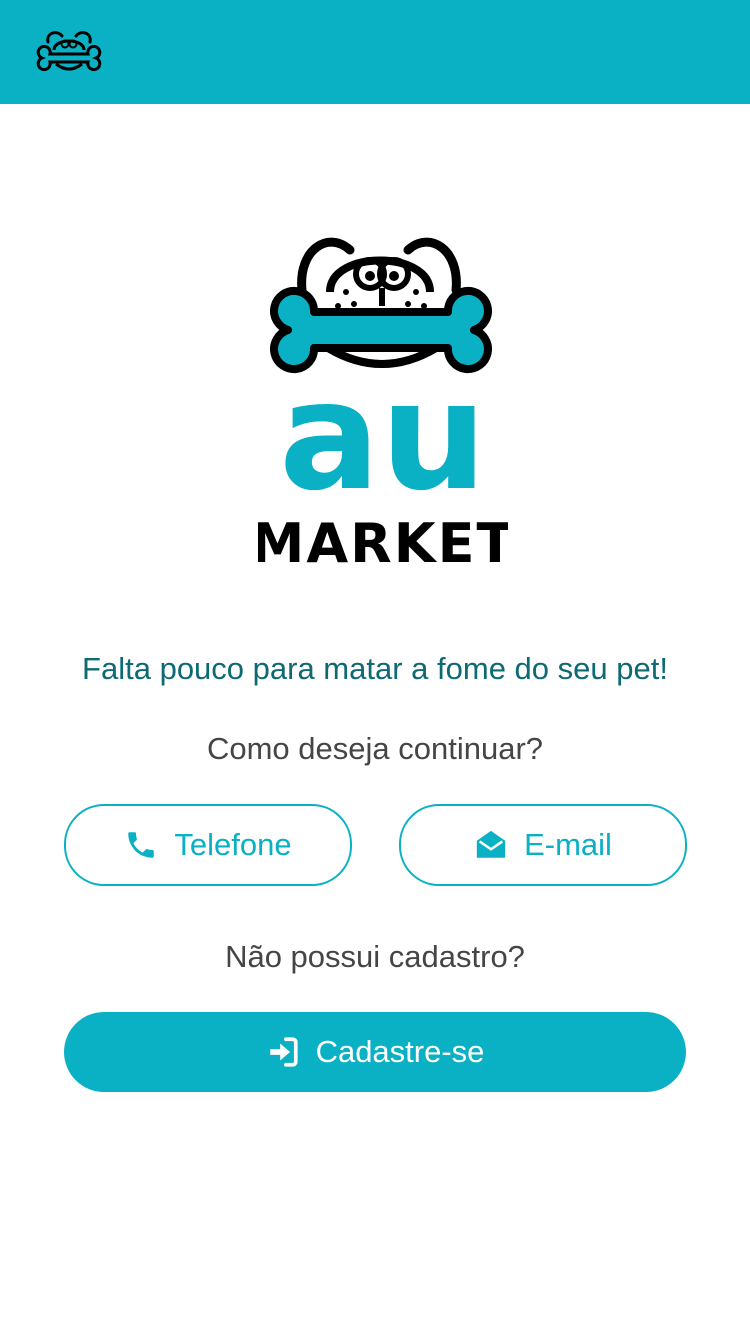 The image size is (750, 1334). I want to click on phone-button: Telefone, so click(208, 845).